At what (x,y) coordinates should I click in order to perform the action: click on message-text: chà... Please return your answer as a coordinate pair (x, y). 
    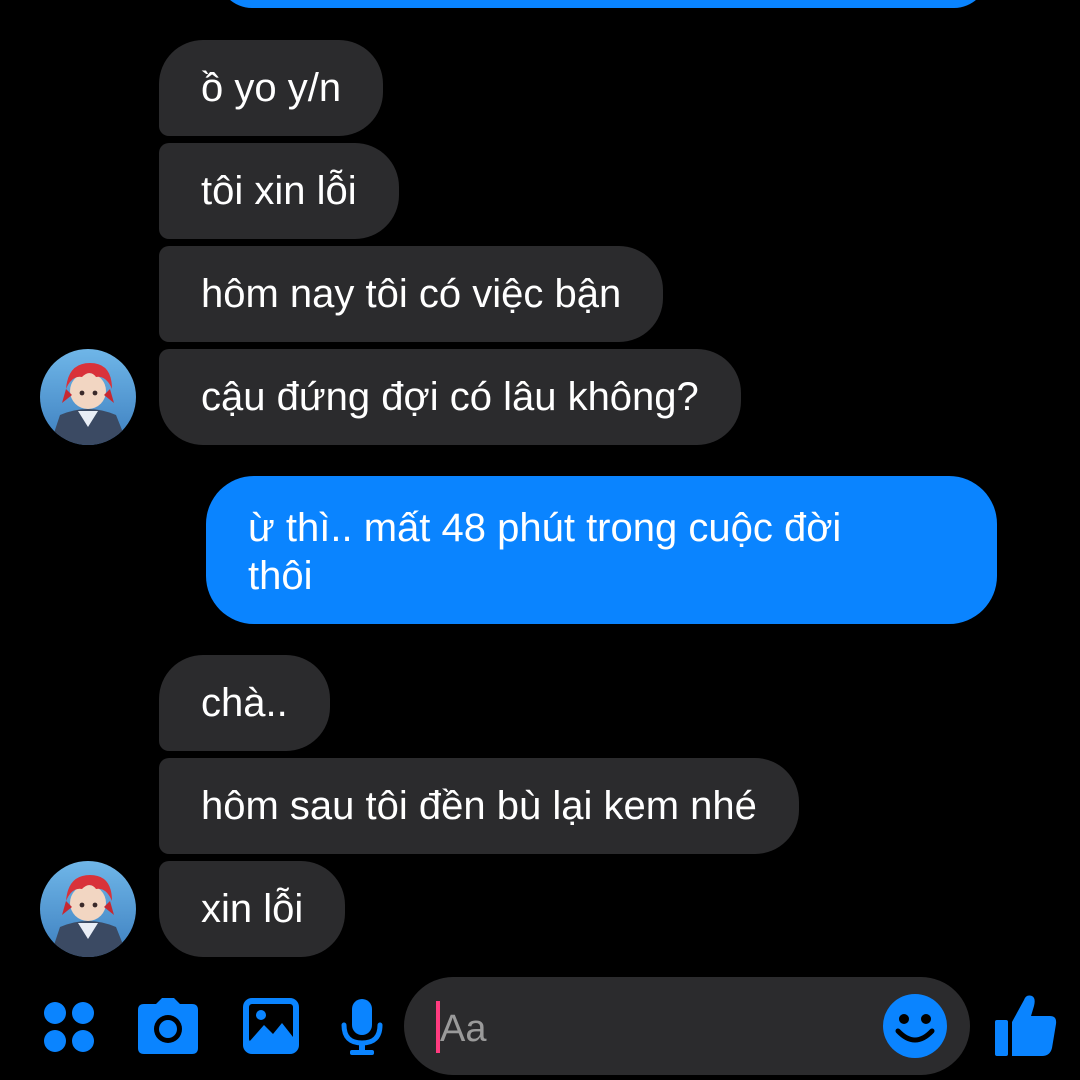
    Looking at the image, I should click on (244, 703).